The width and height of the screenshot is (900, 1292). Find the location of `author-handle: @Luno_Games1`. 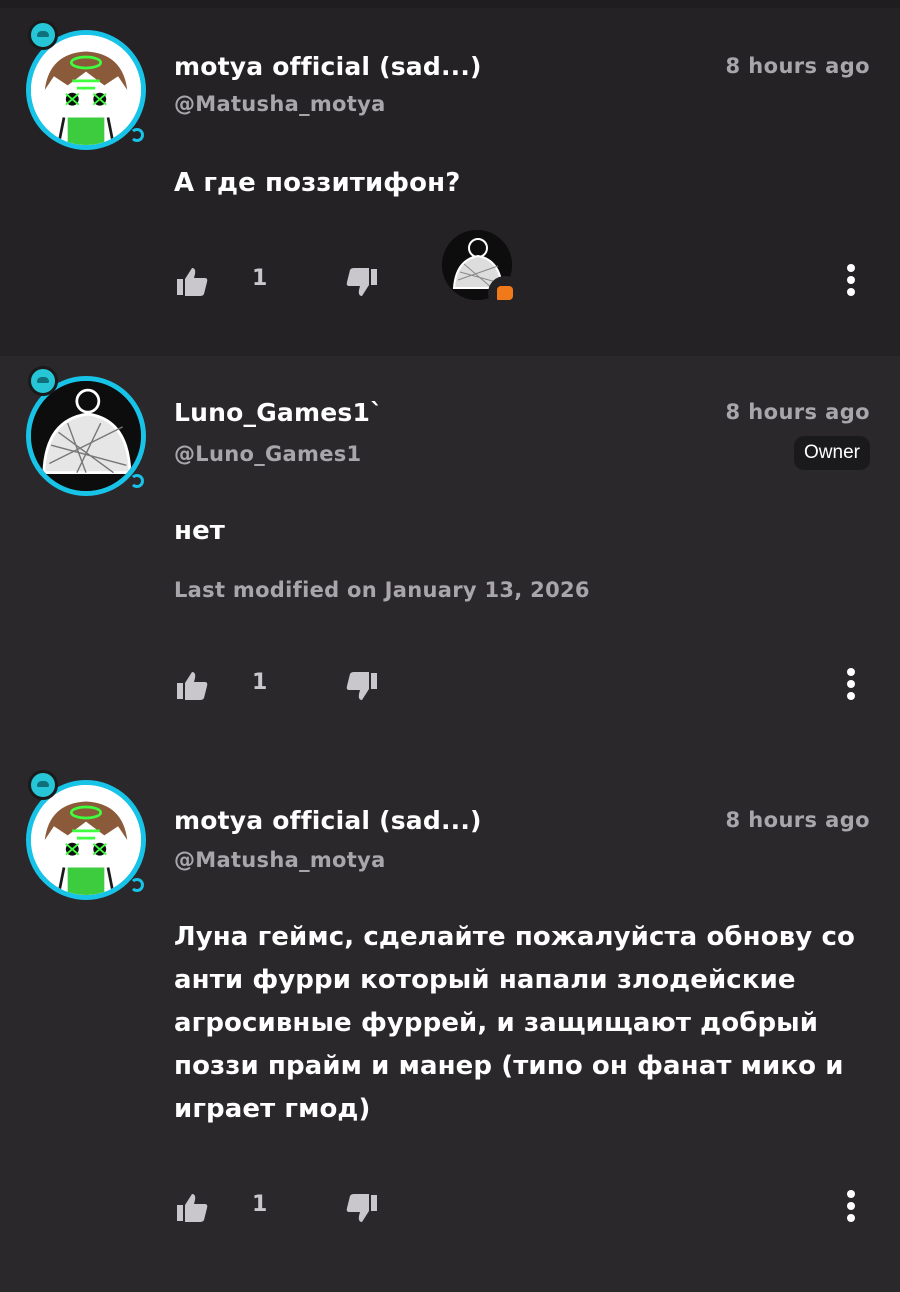

author-handle: @Luno_Games1 is located at coordinates (267, 454).